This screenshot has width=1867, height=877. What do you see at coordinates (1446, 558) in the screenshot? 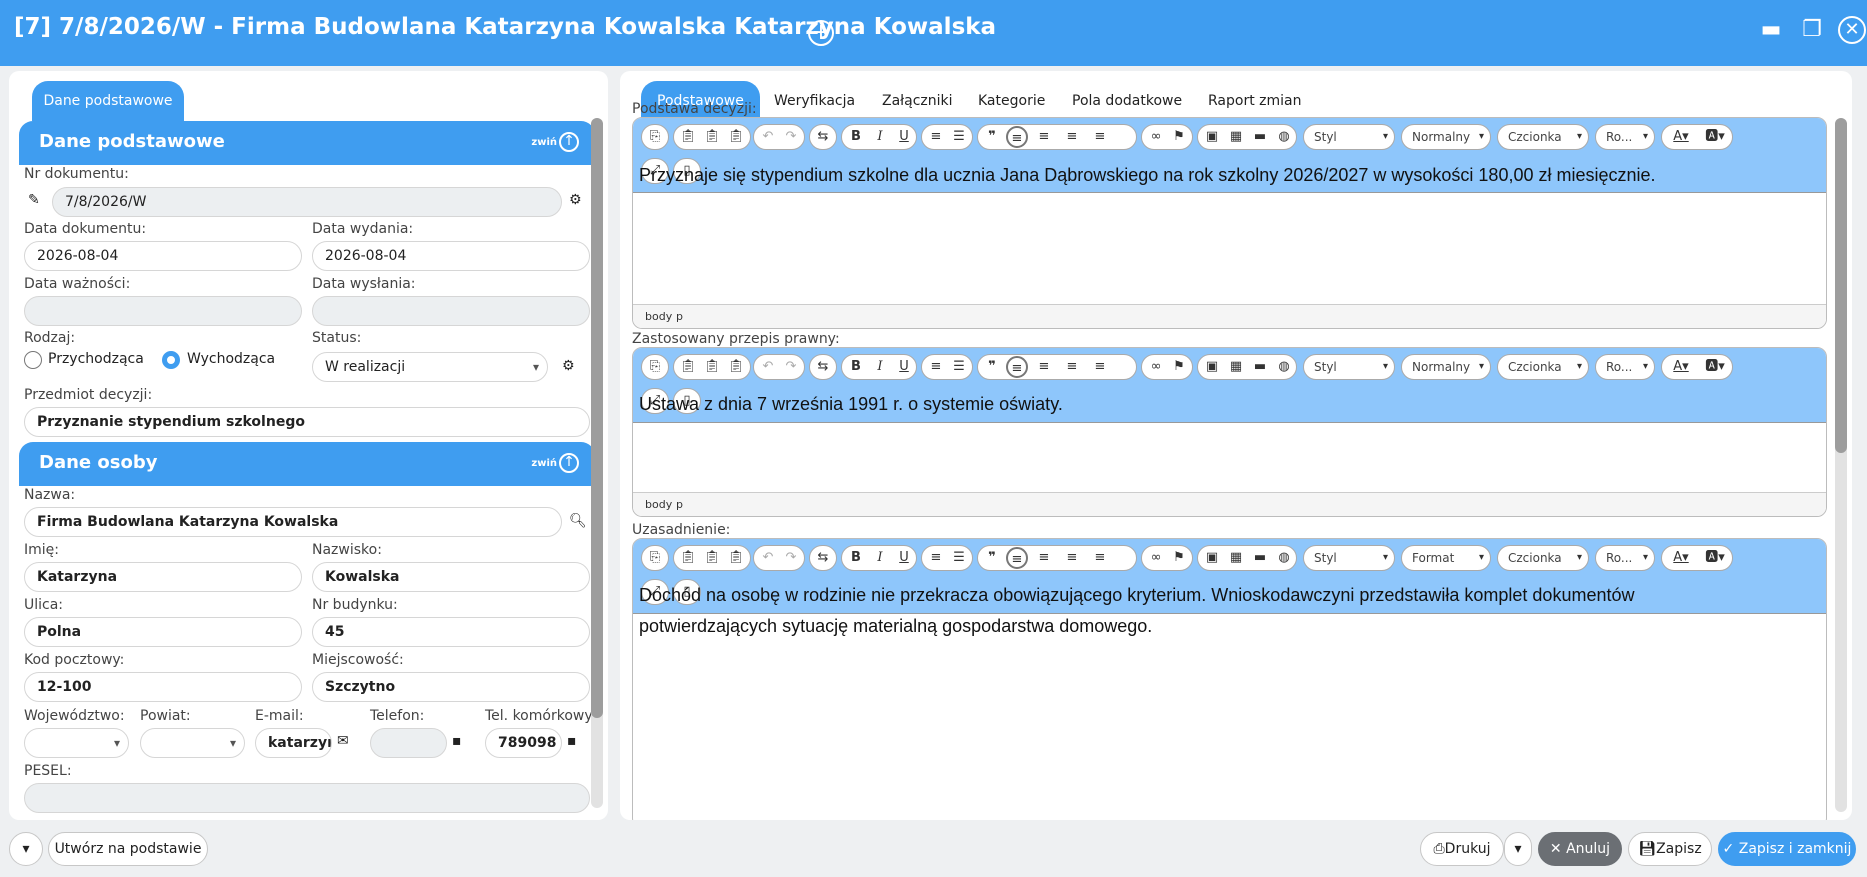
I see `format-combo: Format` at bounding box center [1446, 558].